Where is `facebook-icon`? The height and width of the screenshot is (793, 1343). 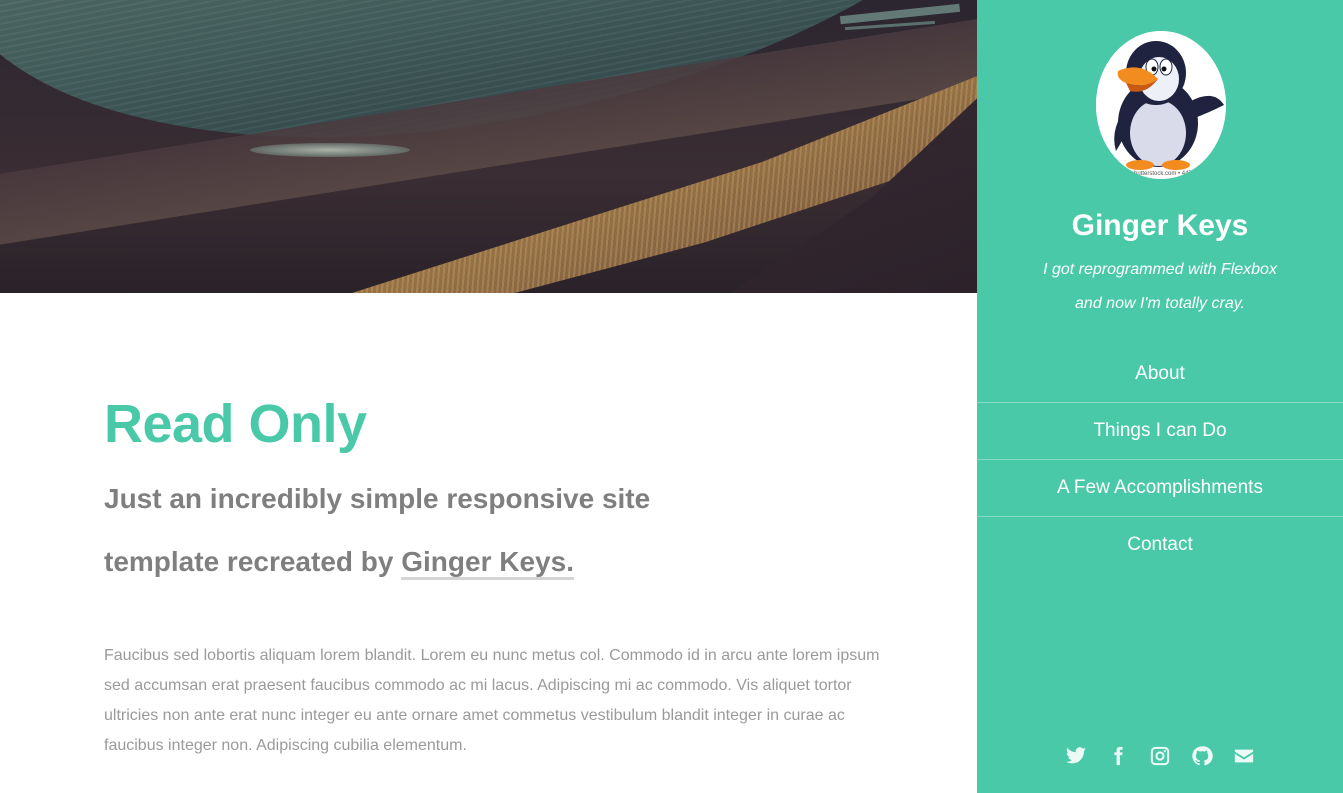 facebook-icon is located at coordinates (1118, 756).